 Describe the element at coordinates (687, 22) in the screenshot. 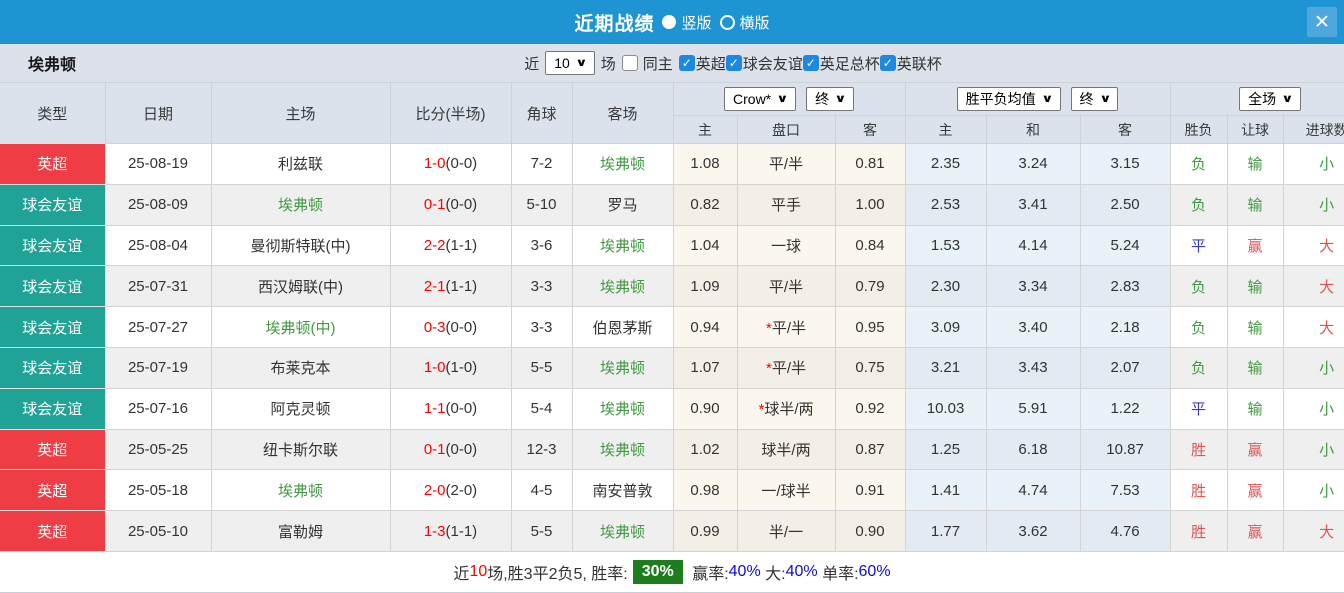

I see `layout-radio-vertical: 竖版` at that location.